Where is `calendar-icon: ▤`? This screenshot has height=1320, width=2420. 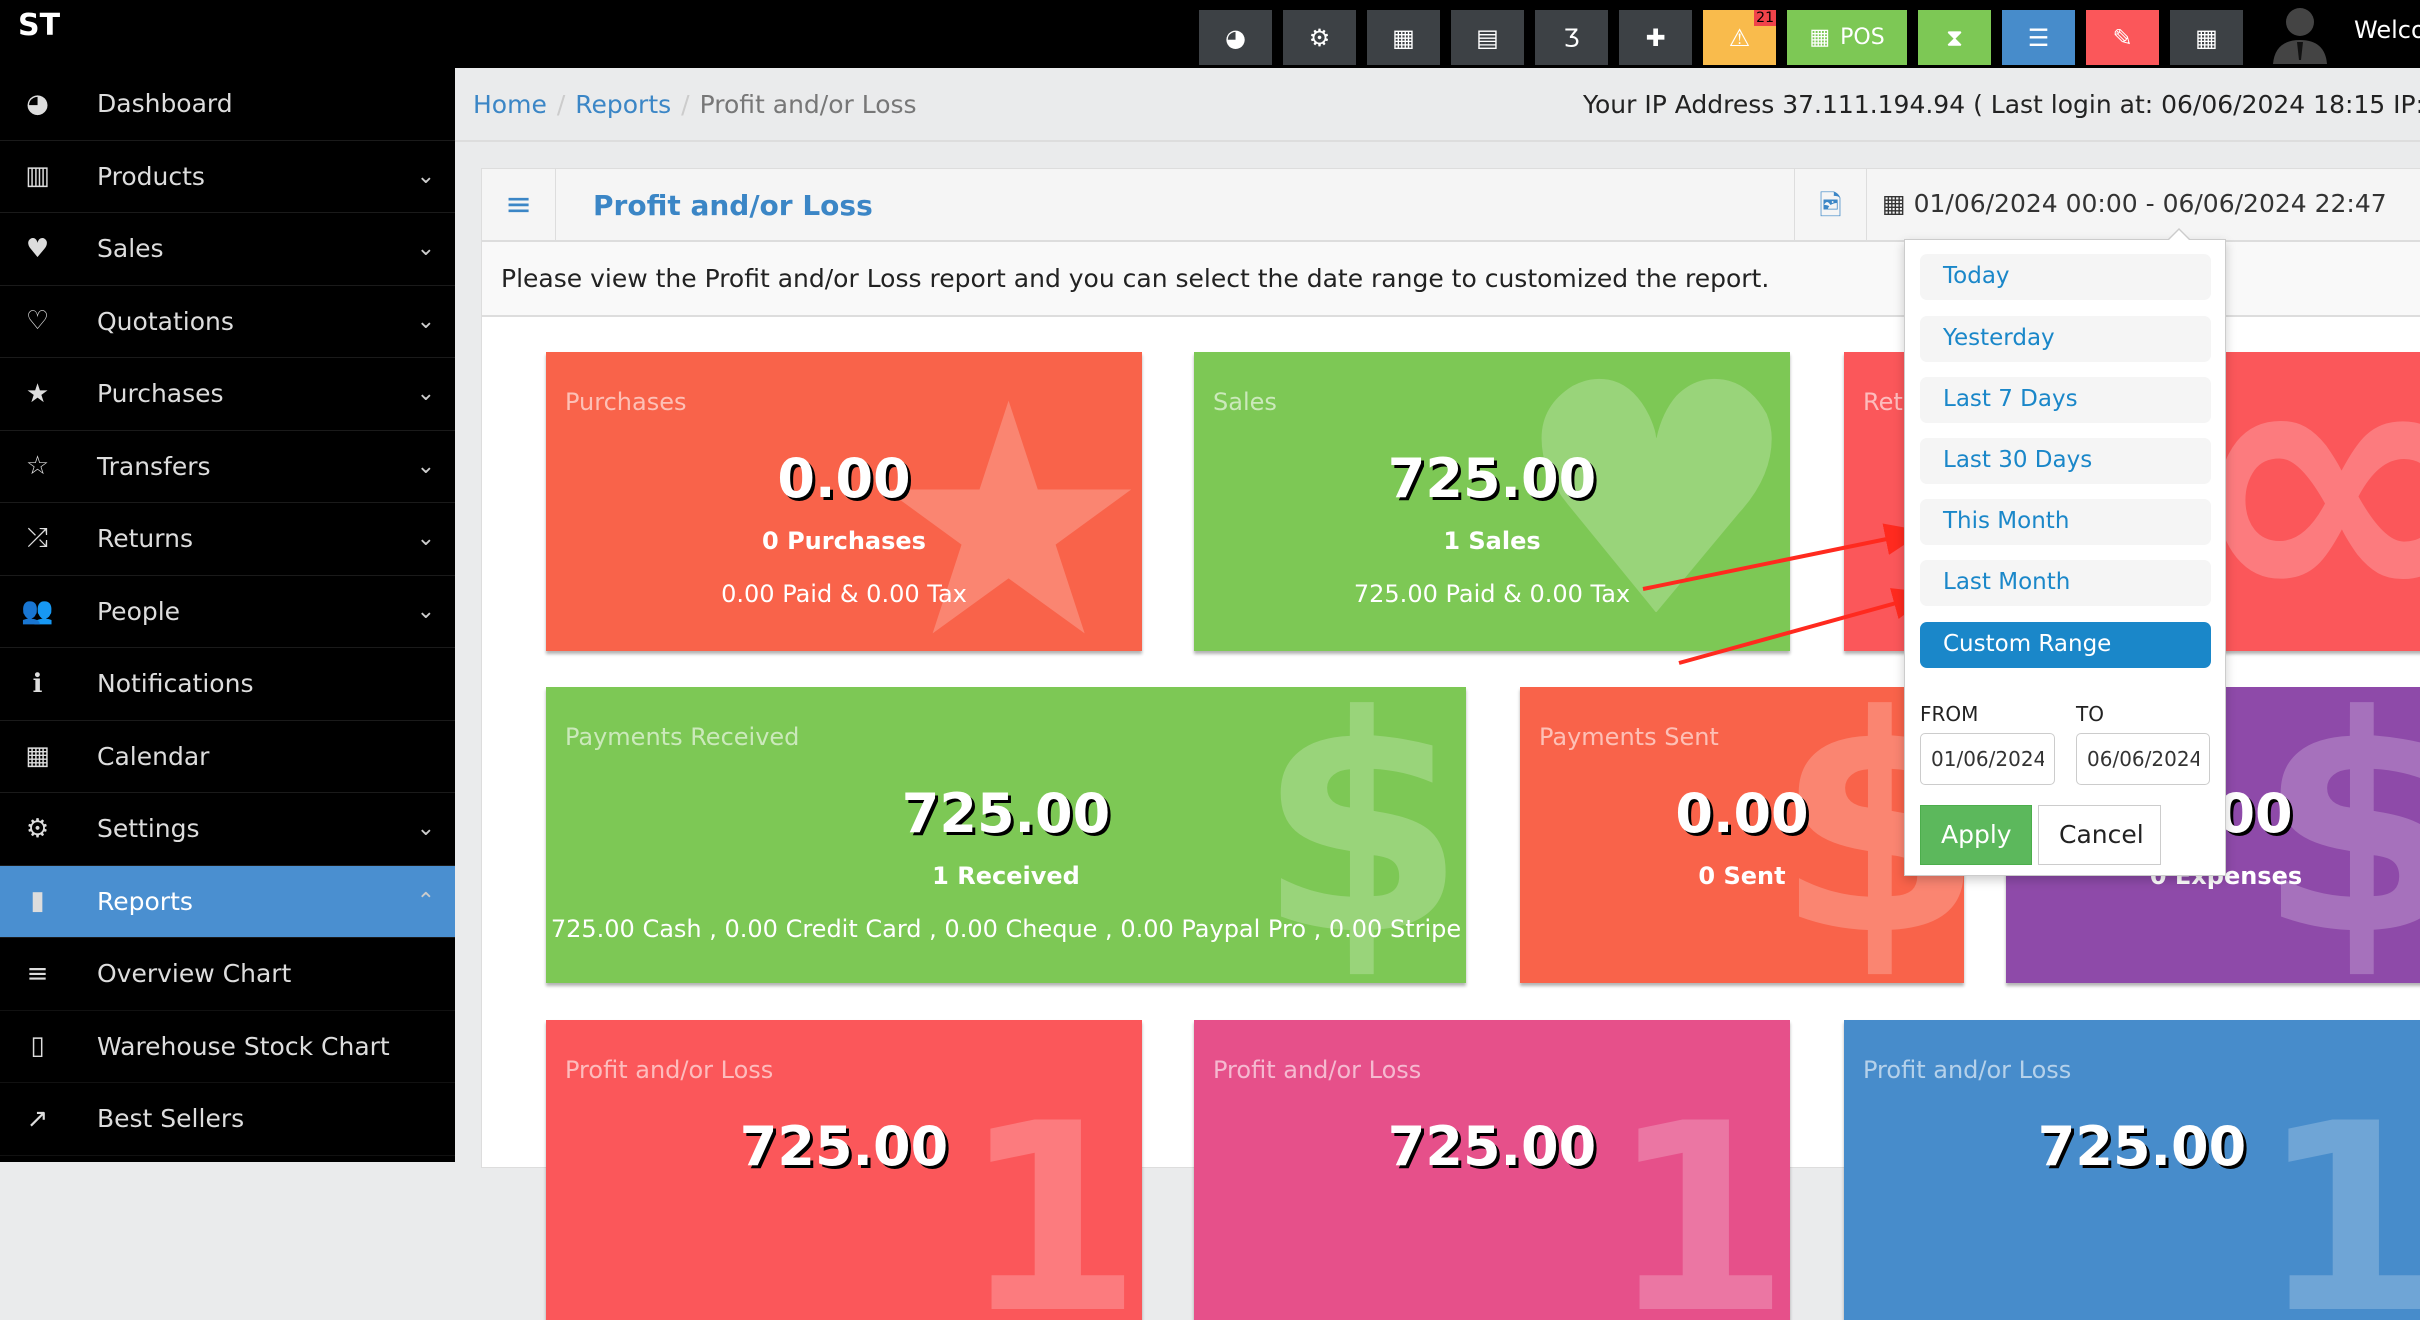
calendar-icon: ▤ is located at coordinates (1487, 37).